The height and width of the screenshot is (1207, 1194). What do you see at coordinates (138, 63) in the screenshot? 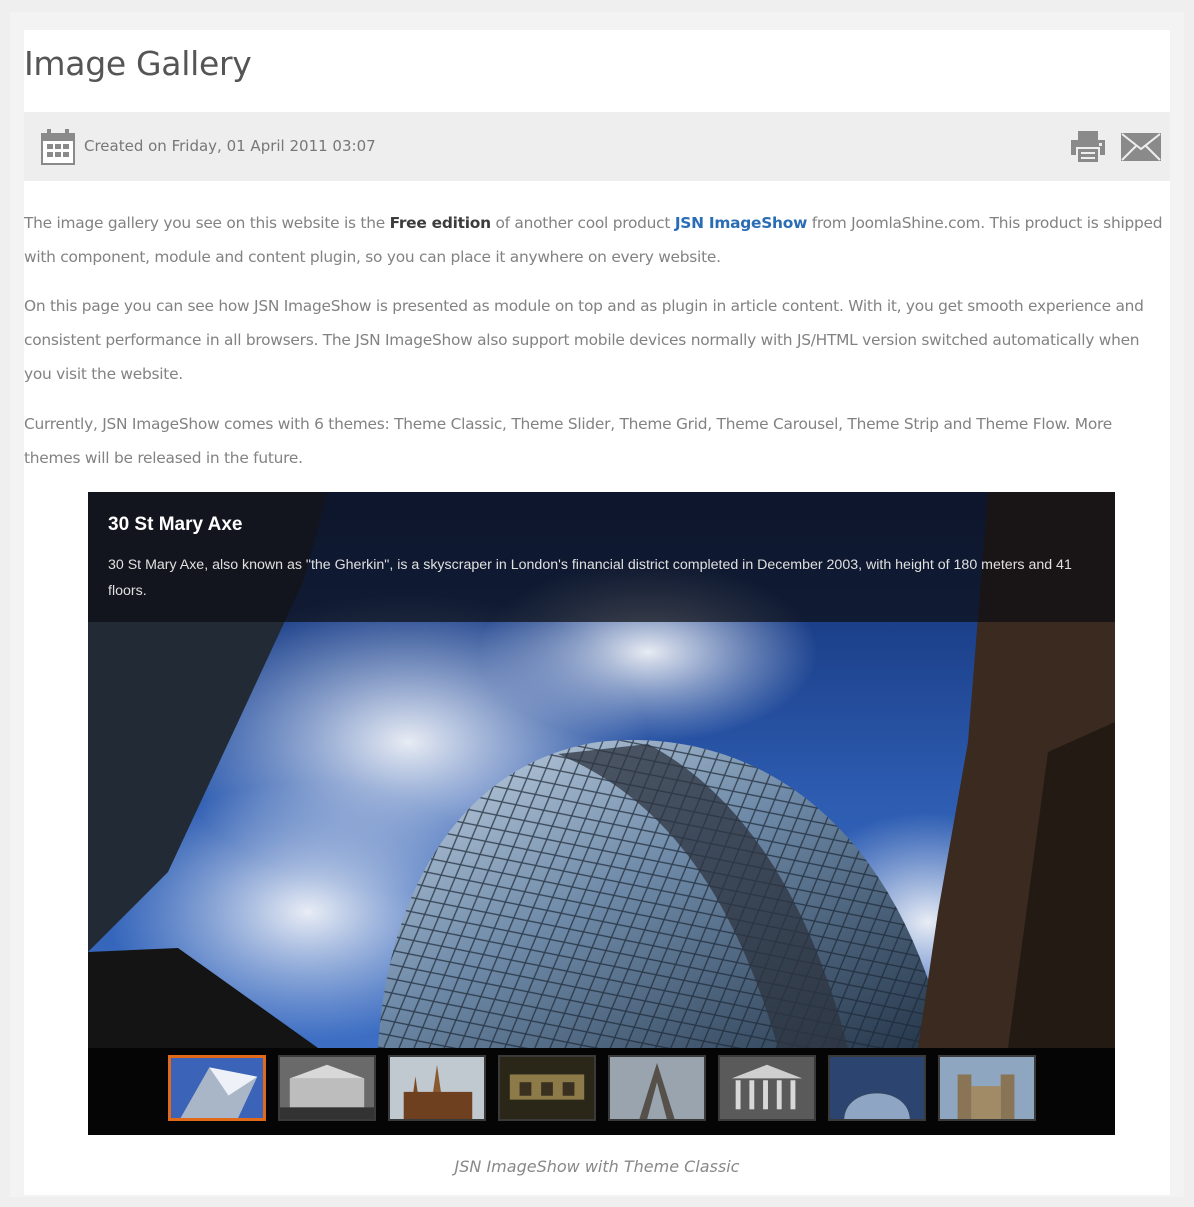
I see `page-title: Image Gallery` at bounding box center [138, 63].